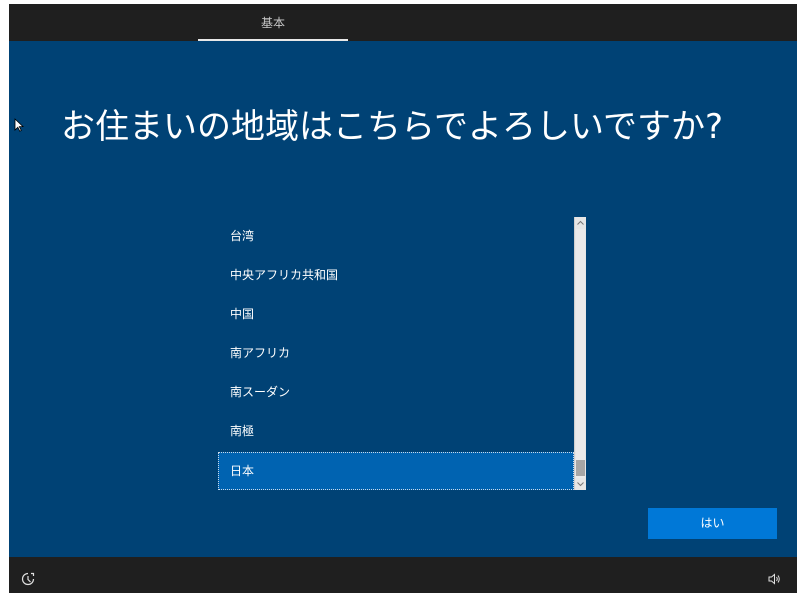 The height and width of the screenshot is (597, 800). Describe the element at coordinates (403, 22) in the screenshot. I see `top-bar: 基本` at that location.